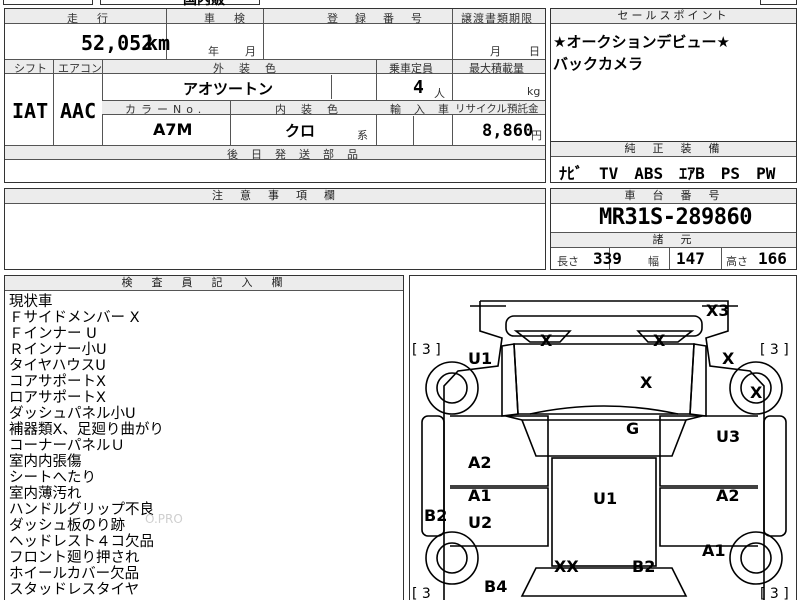 The height and width of the screenshot is (600, 800). What do you see at coordinates (421, 593) in the screenshot?
I see `tire-bl: [ 3` at bounding box center [421, 593].